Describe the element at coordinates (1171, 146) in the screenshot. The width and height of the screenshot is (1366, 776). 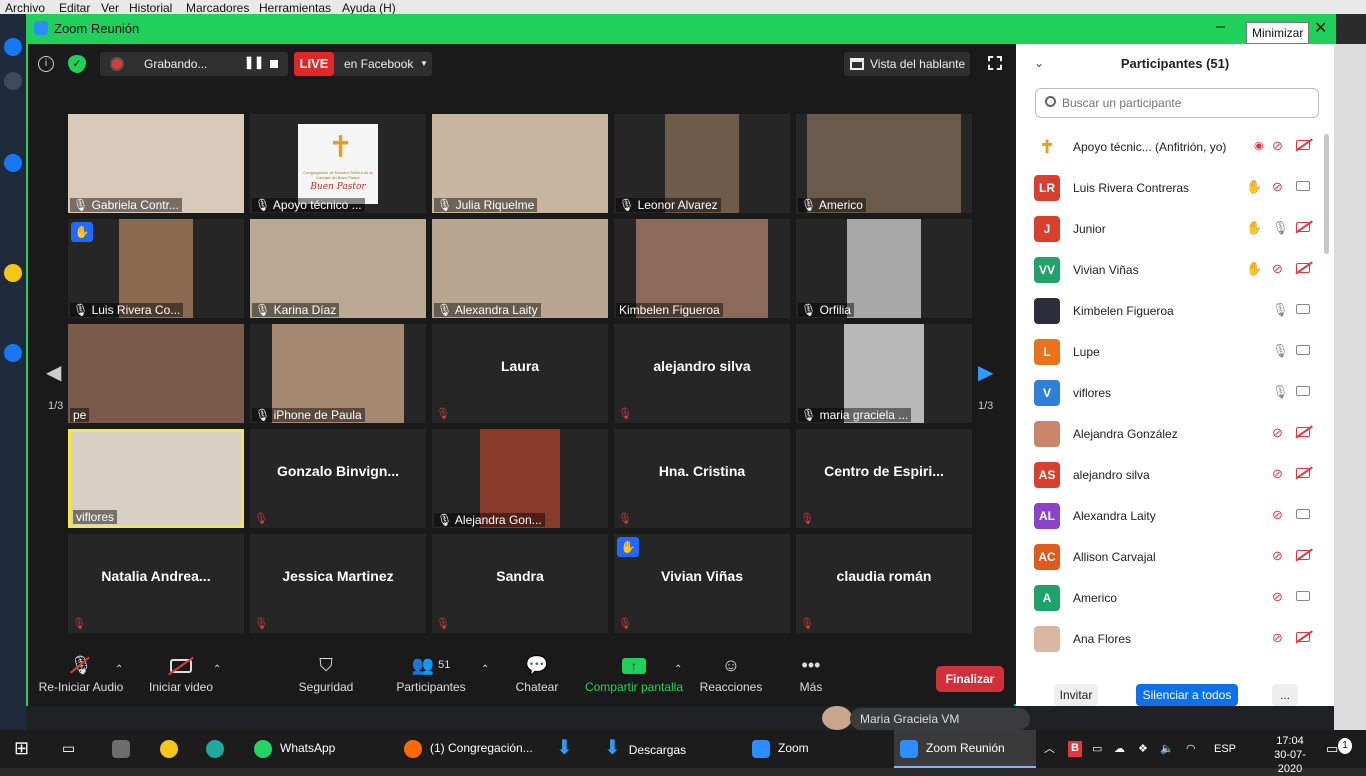
I see `participant-list-item: ✝ Apoyo técnic... (Anfitrión, yo) ◉ ⊘` at that location.